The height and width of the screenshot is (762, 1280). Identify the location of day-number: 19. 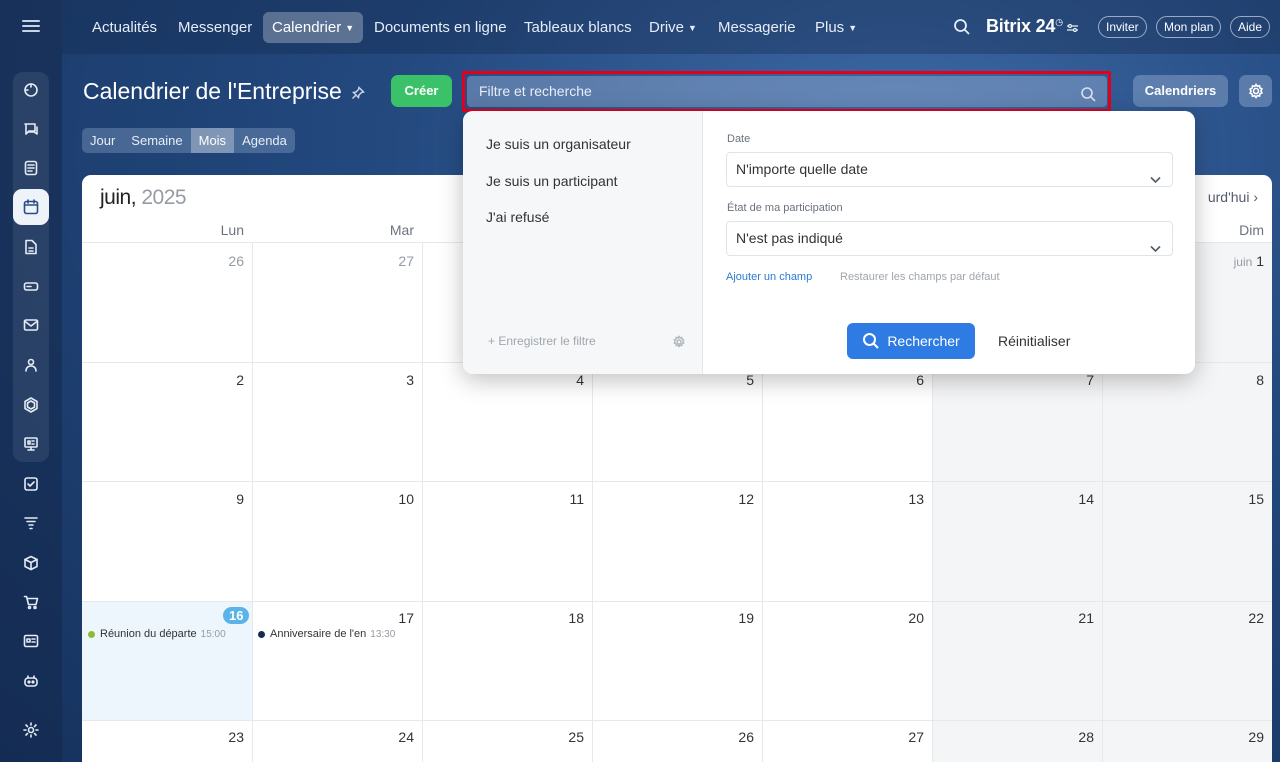
(723, 618).